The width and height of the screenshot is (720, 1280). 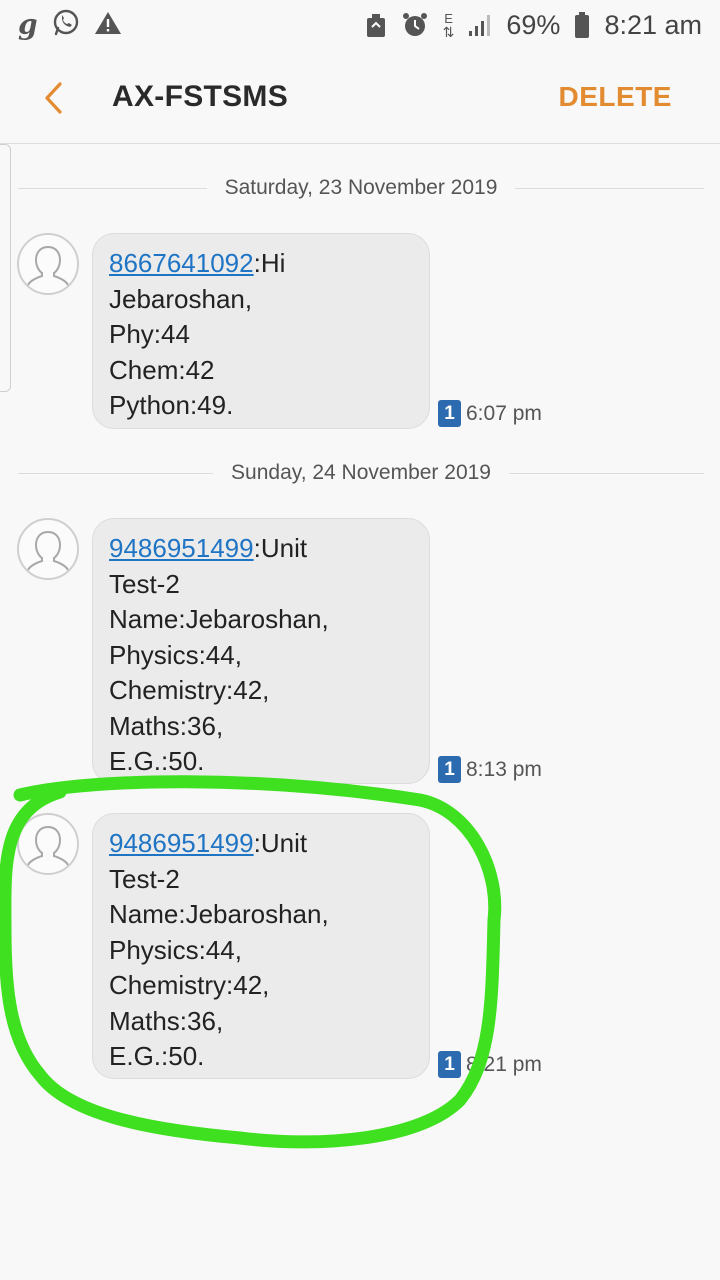 What do you see at coordinates (533, 24) in the screenshot?
I see `battery-percent: 69%` at bounding box center [533, 24].